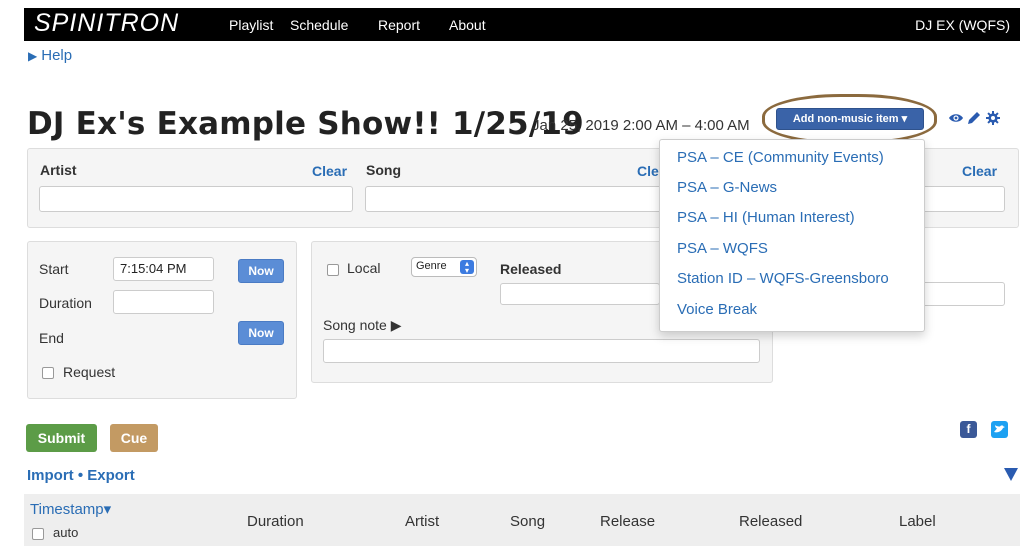  What do you see at coordinates (974, 118) in the screenshot?
I see `pencil-icon` at bounding box center [974, 118].